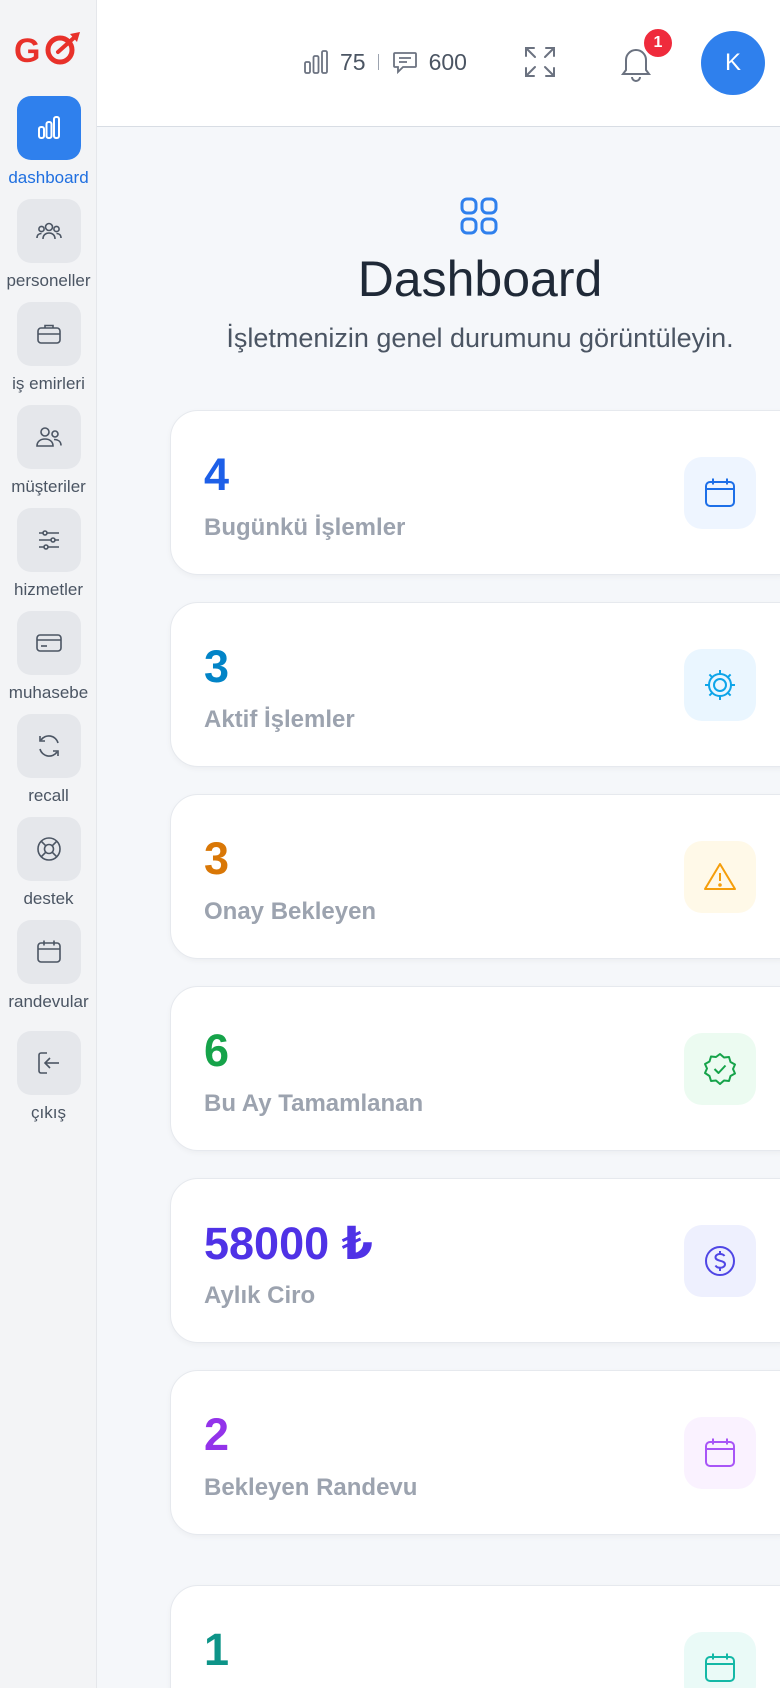 The image size is (780, 1688). I want to click on sidebar-item-label: recall, so click(48, 795).